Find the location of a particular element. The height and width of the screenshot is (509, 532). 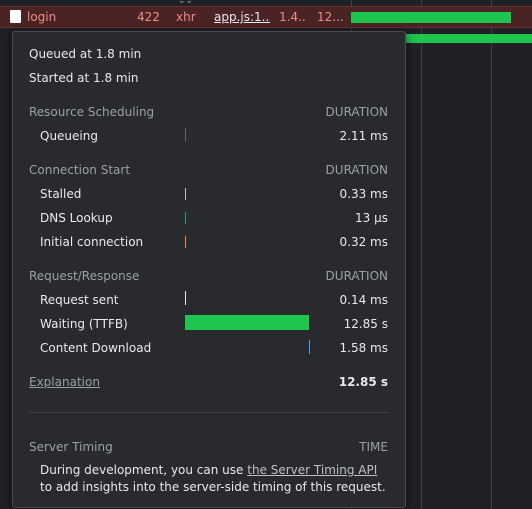

started-at-text: Started at 1.8 min is located at coordinates (84, 78).